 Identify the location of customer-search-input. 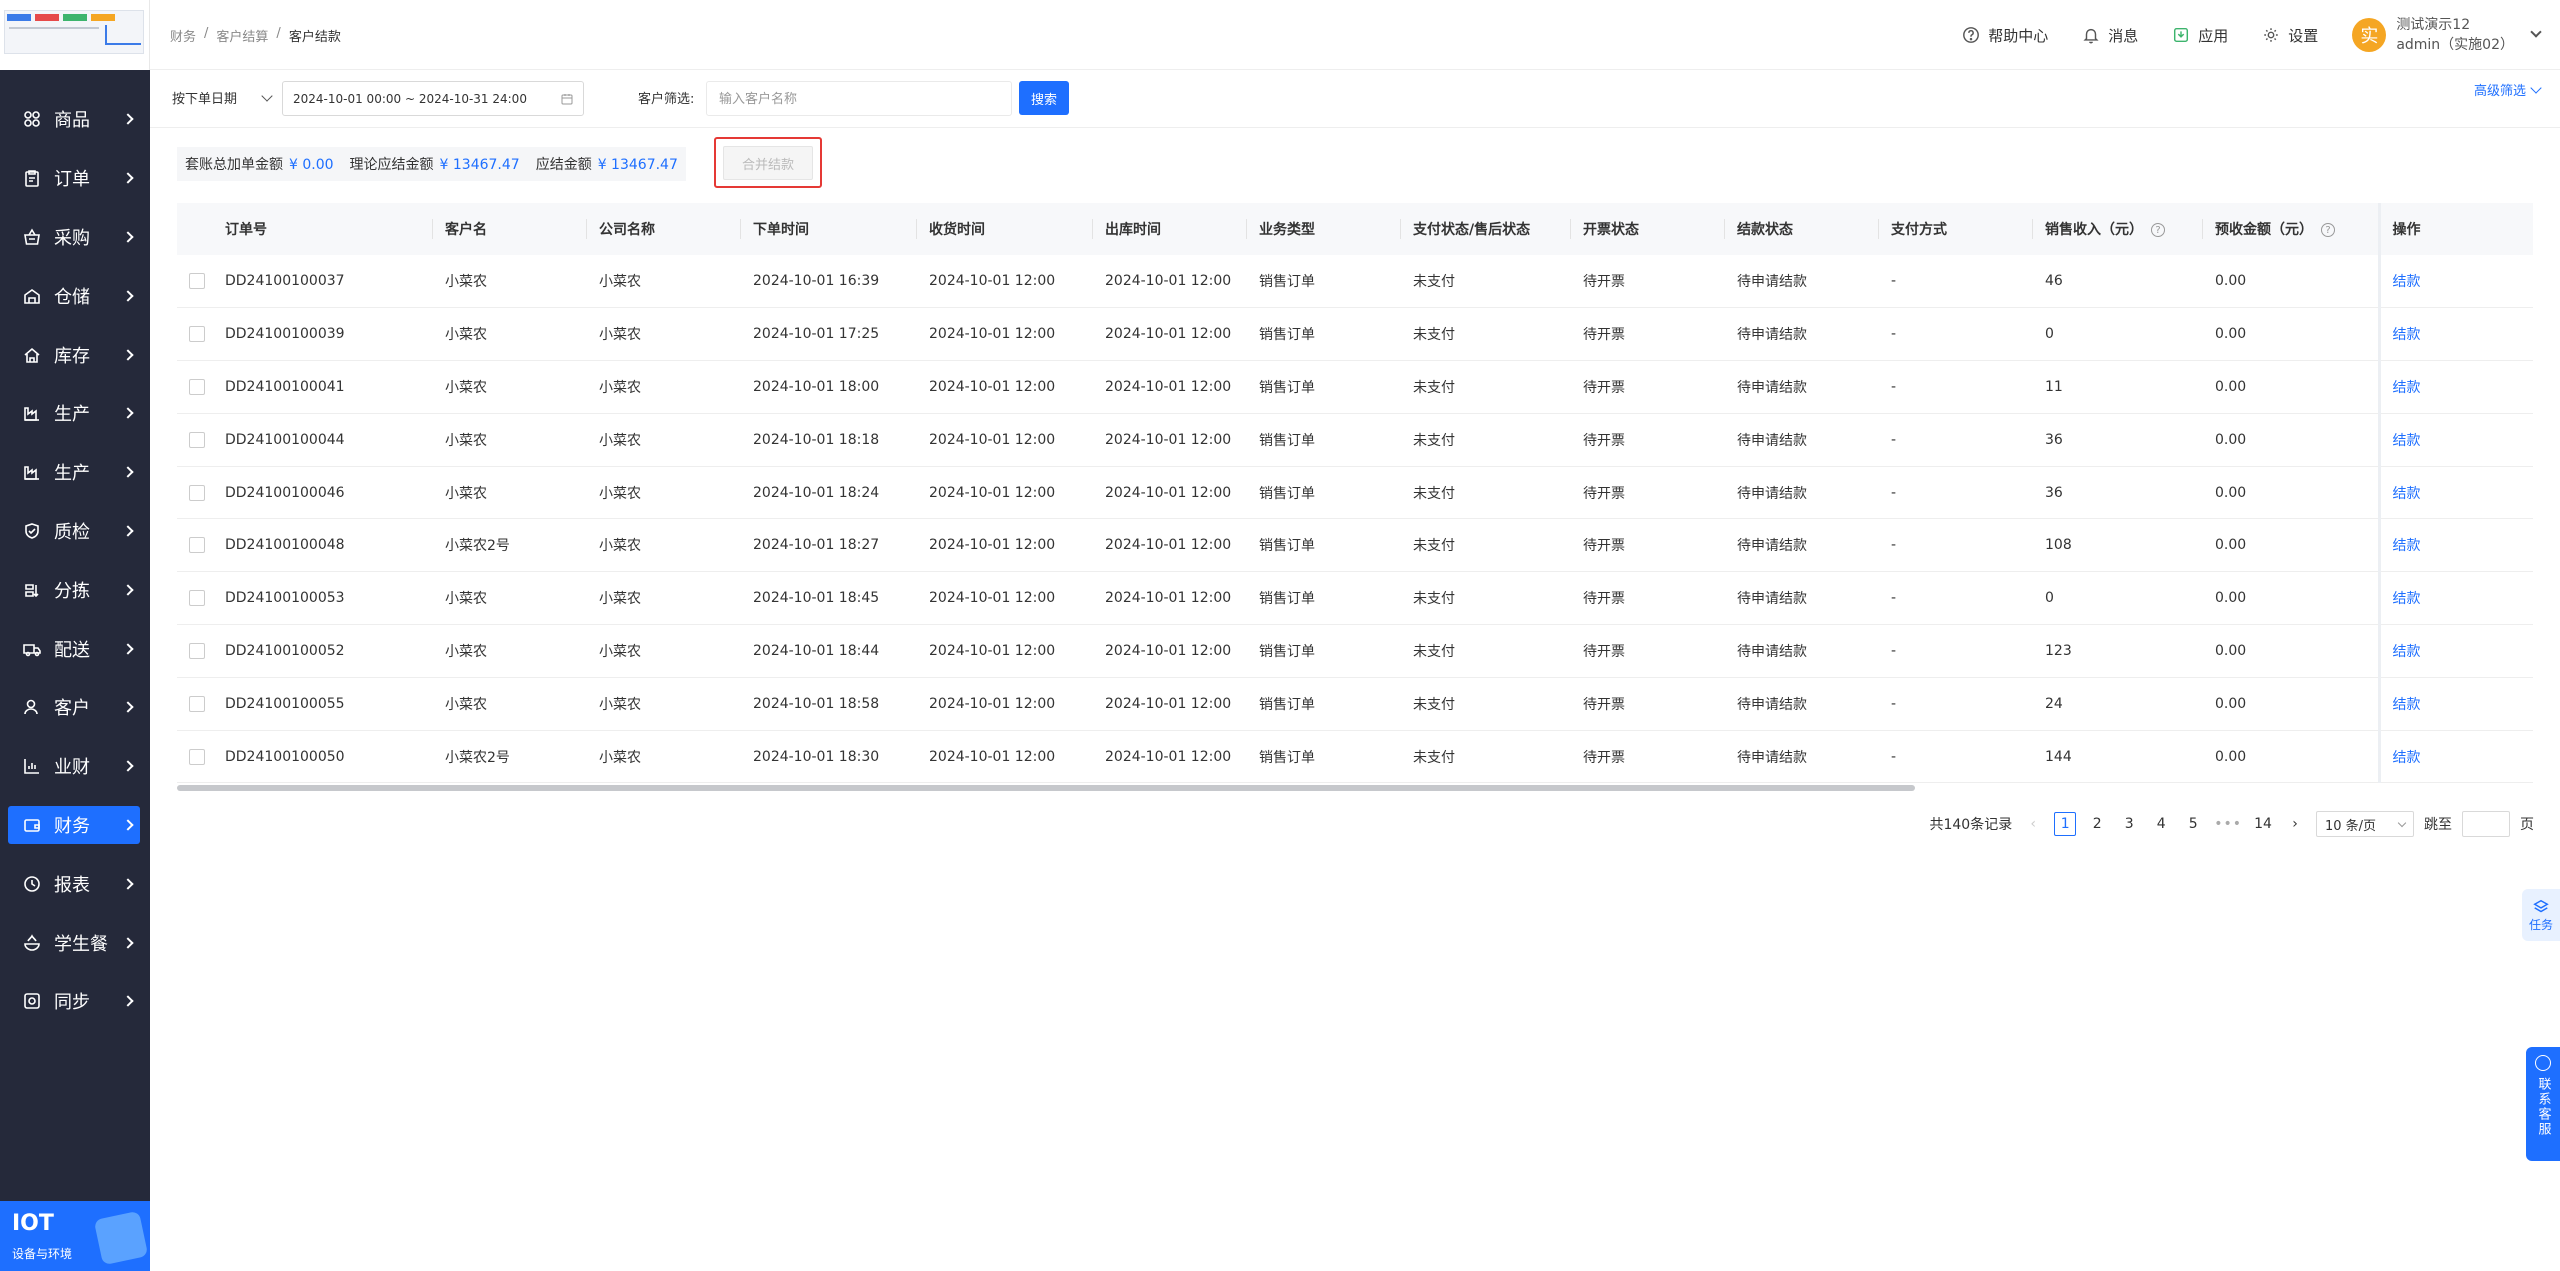
(859, 98).